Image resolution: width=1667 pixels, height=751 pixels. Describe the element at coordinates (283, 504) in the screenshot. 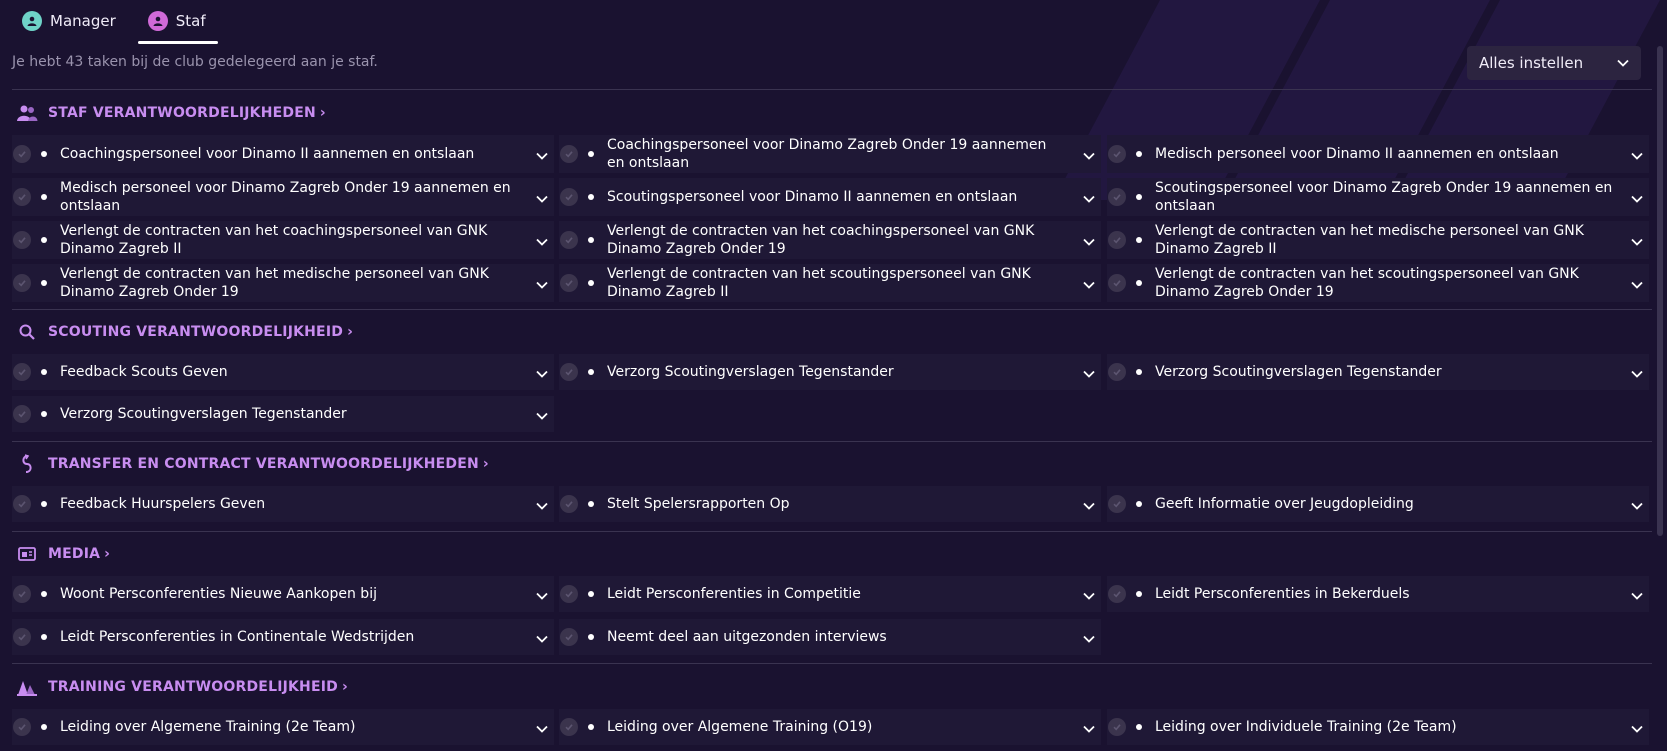

I see `task-item: Feedback Huurspelers Geven` at that location.